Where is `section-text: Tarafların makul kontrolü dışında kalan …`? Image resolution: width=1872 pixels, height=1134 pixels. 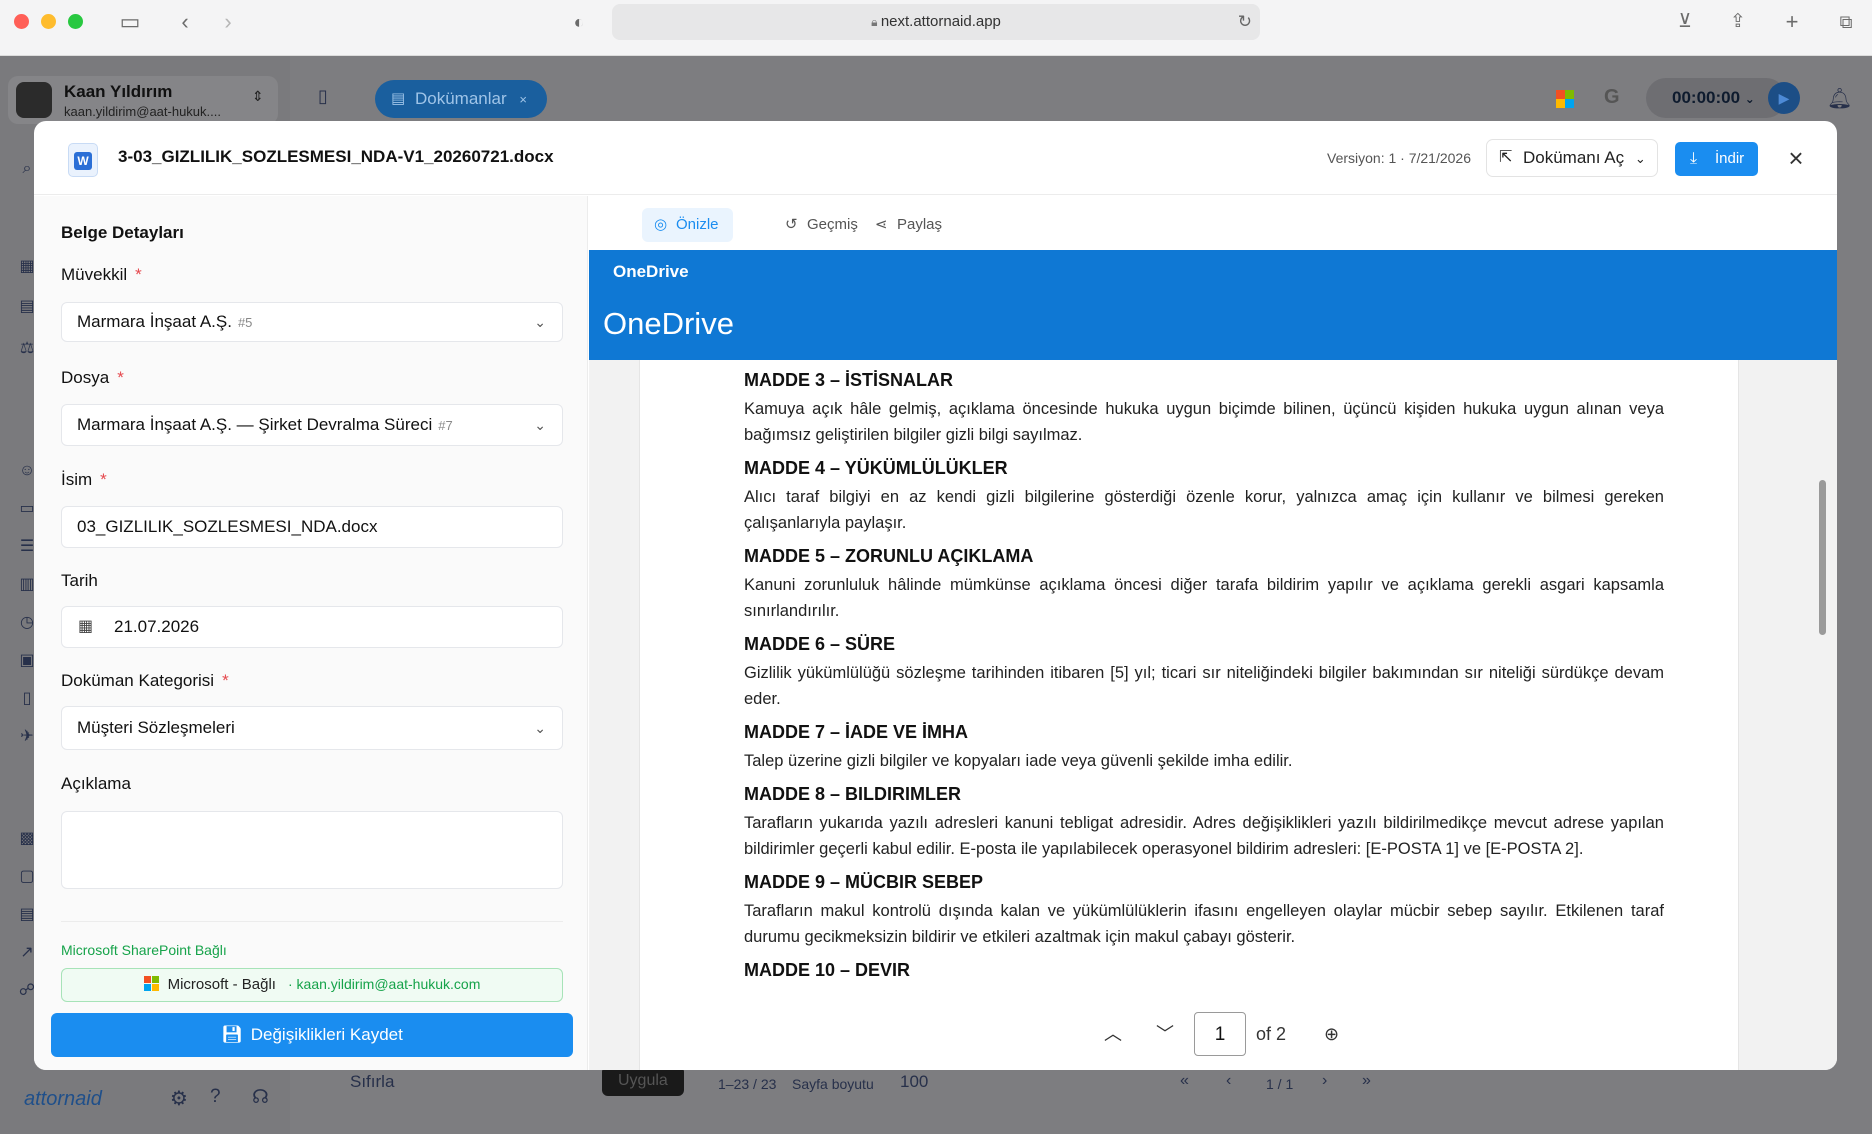
section-text: Tarafların makul kontrolü dışında kalan … is located at coordinates (1204, 924).